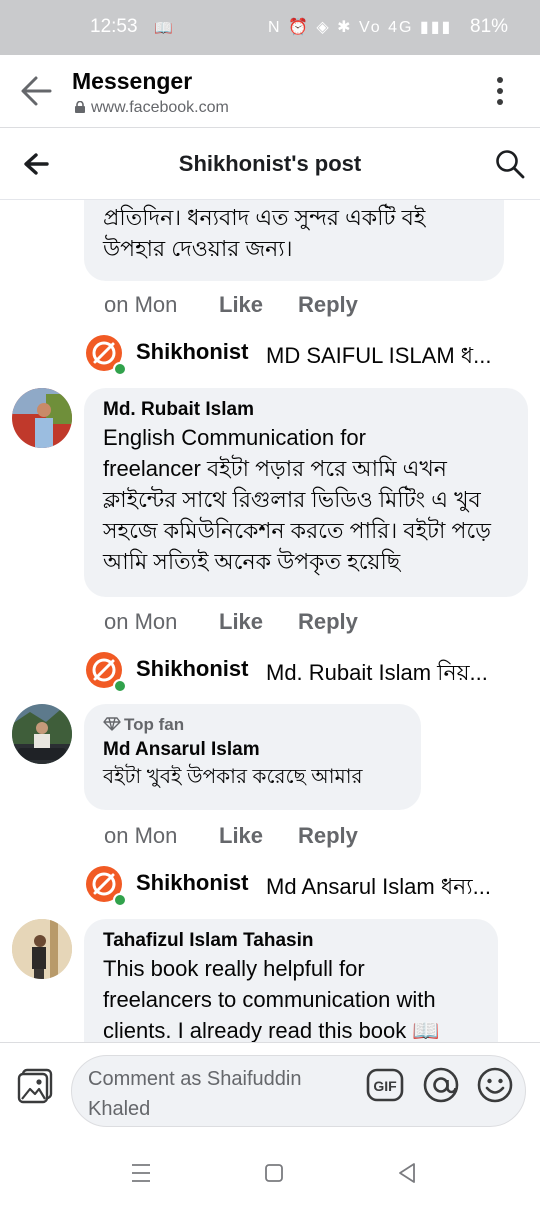 The height and width of the screenshot is (1206, 540). I want to click on comment-text: This book really helpfull for, so click(234, 968).